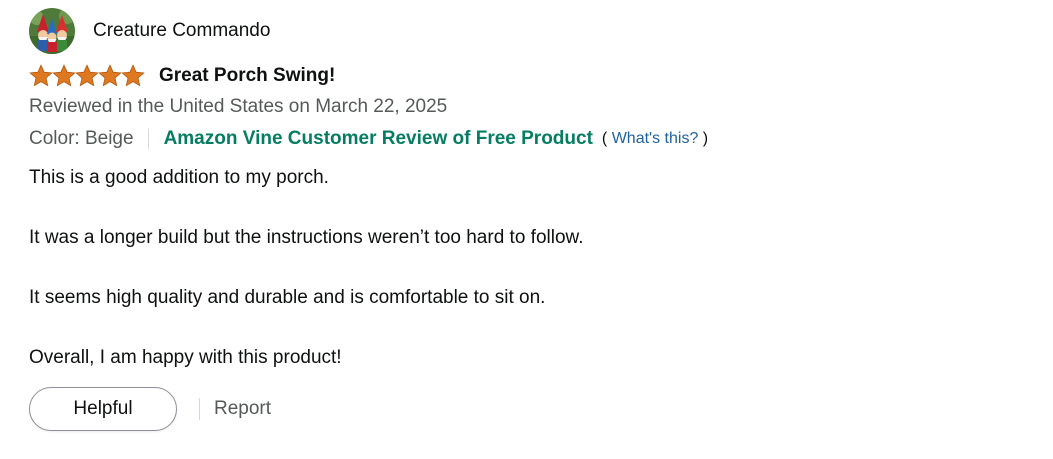  Describe the element at coordinates (185, 357) in the screenshot. I see `review-paragraph: Overall, I am happy with this product!` at that location.